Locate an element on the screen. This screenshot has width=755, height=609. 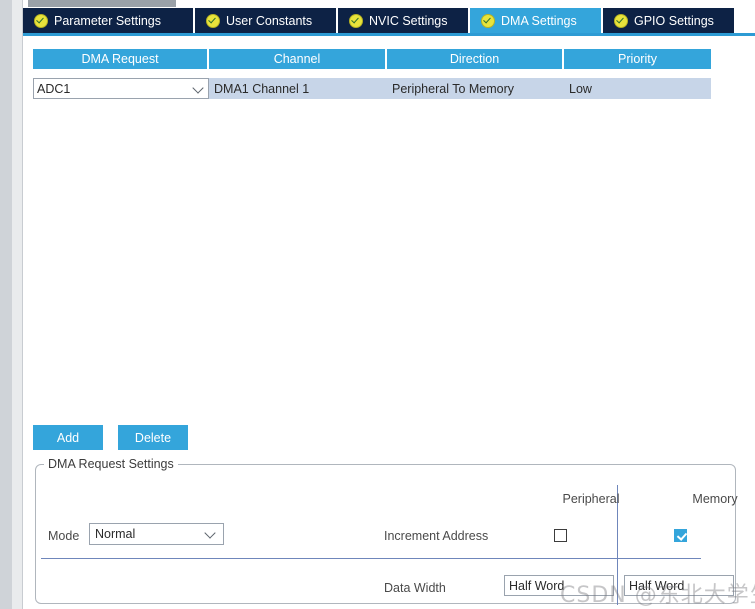
table-header-row: DMA Request Channel Direction Priority is located at coordinates (372, 59).